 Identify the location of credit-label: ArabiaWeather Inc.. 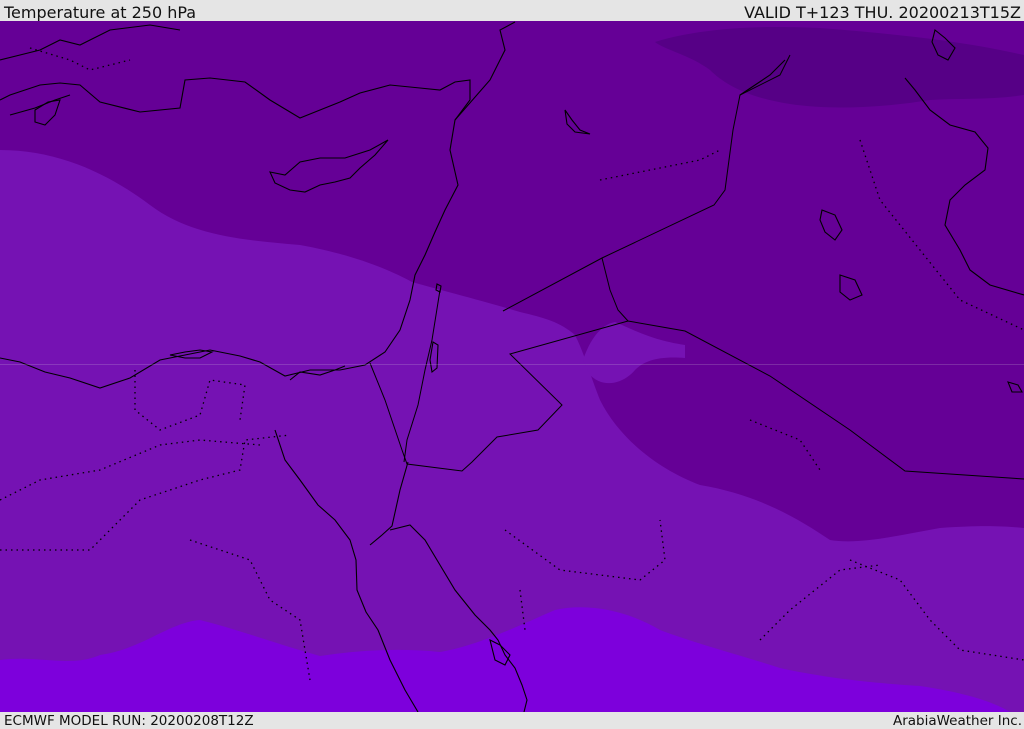
(957, 721).